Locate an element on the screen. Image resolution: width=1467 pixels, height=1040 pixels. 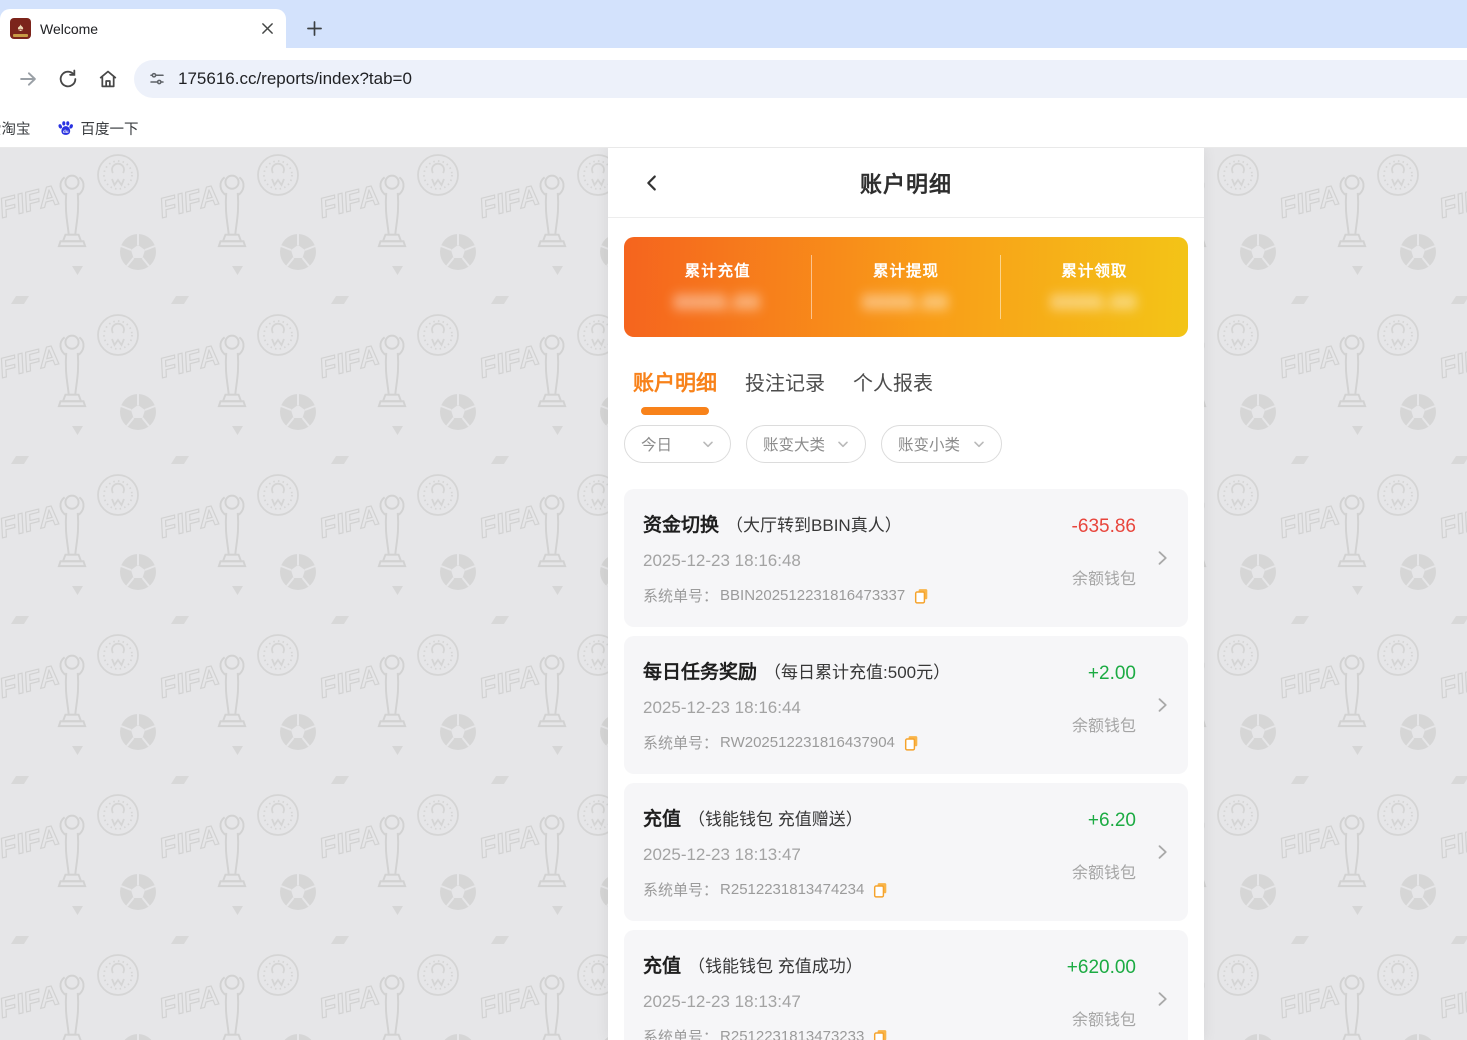
svg-text: du is located at coordinates (65, 131).